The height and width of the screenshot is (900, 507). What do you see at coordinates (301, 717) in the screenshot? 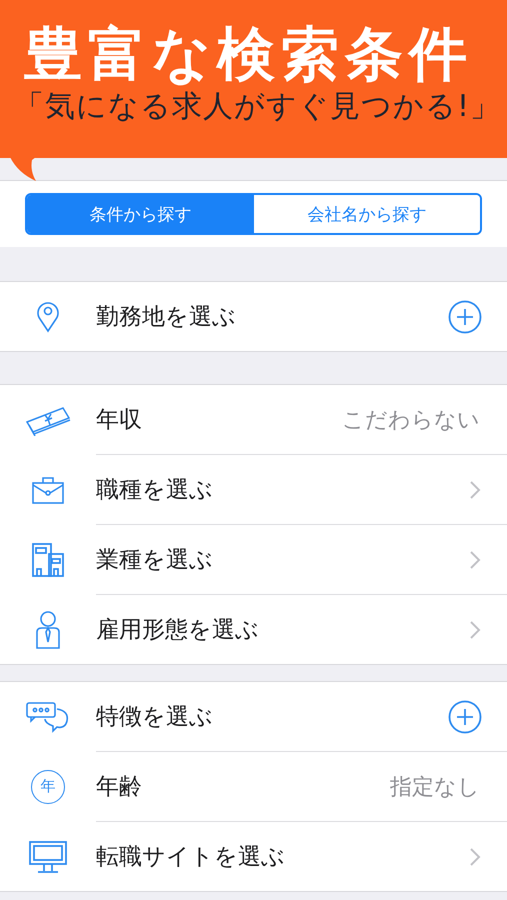
I see `list-row: 特徴を選ぶ` at bounding box center [301, 717].